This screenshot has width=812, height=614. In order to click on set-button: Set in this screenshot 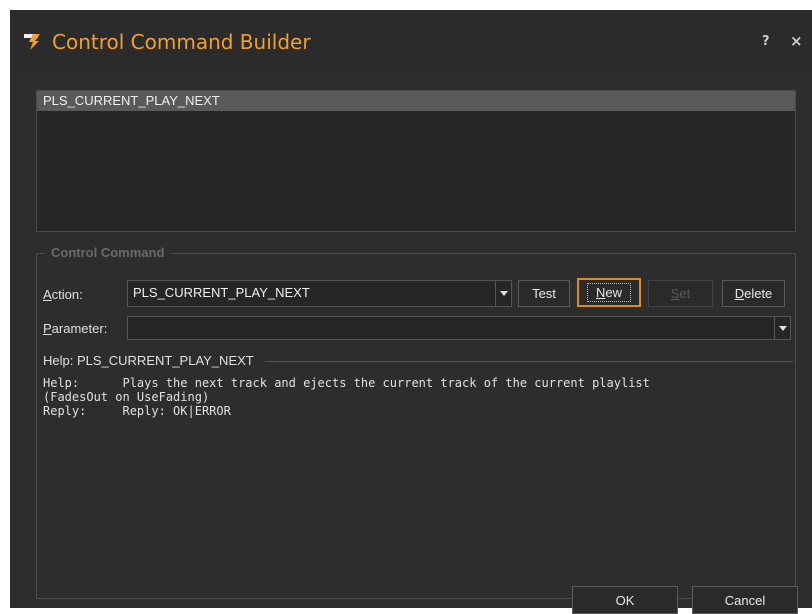, I will do `click(680, 293)`.